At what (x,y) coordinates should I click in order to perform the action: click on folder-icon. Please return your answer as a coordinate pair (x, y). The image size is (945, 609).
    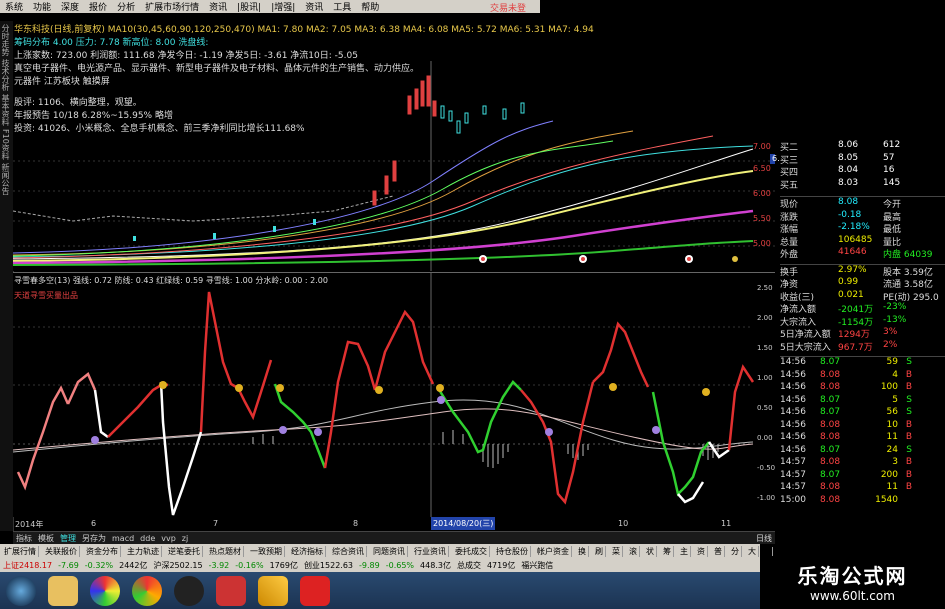
    Looking at the image, I should click on (63, 590).